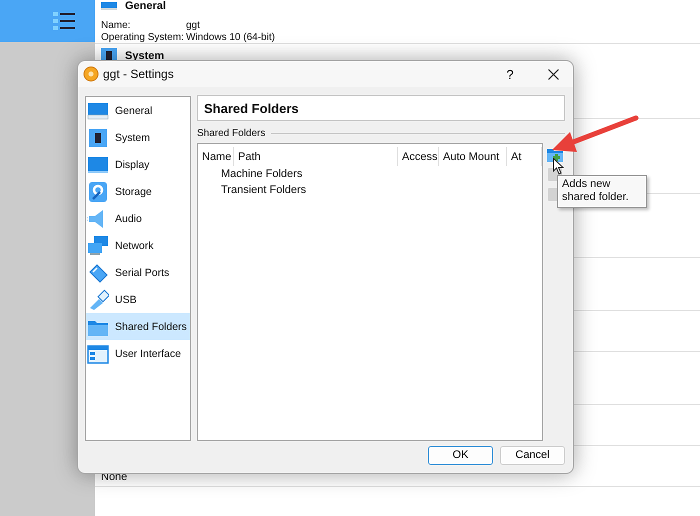  What do you see at coordinates (143, 37) in the screenshot?
I see `detail-label: Operating System:` at bounding box center [143, 37].